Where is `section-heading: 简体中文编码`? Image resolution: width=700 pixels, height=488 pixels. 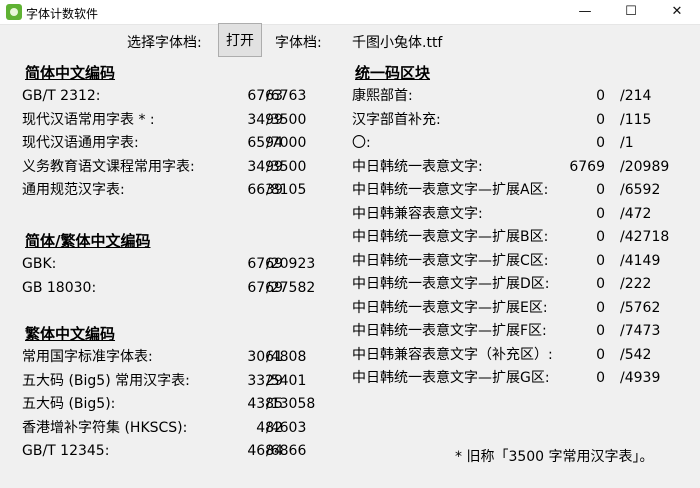 section-heading: 简体中文编码 is located at coordinates (70, 73).